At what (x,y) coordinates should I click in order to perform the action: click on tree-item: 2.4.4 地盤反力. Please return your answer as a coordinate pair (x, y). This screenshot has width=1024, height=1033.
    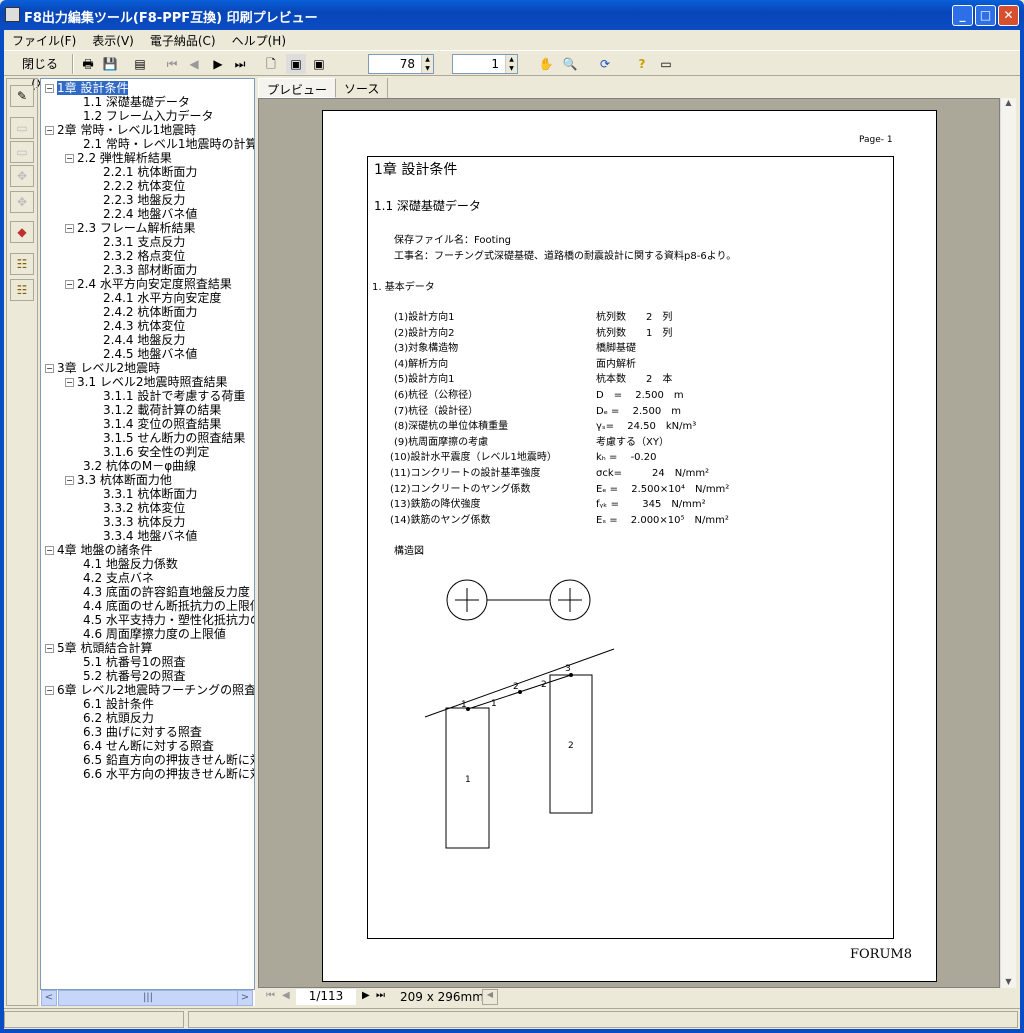
    Looking at the image, I should click on (144, 340).